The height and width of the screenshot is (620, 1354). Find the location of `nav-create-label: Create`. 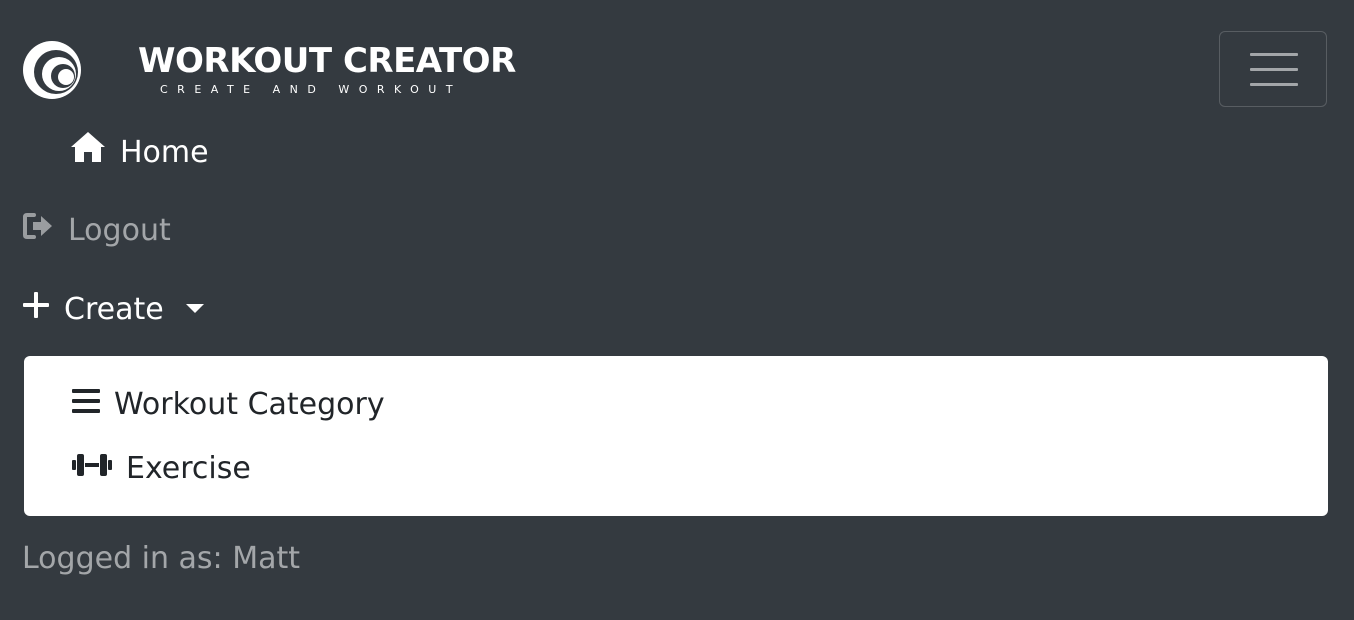

nav-create-label: Create is located at coordinates (114, 309).